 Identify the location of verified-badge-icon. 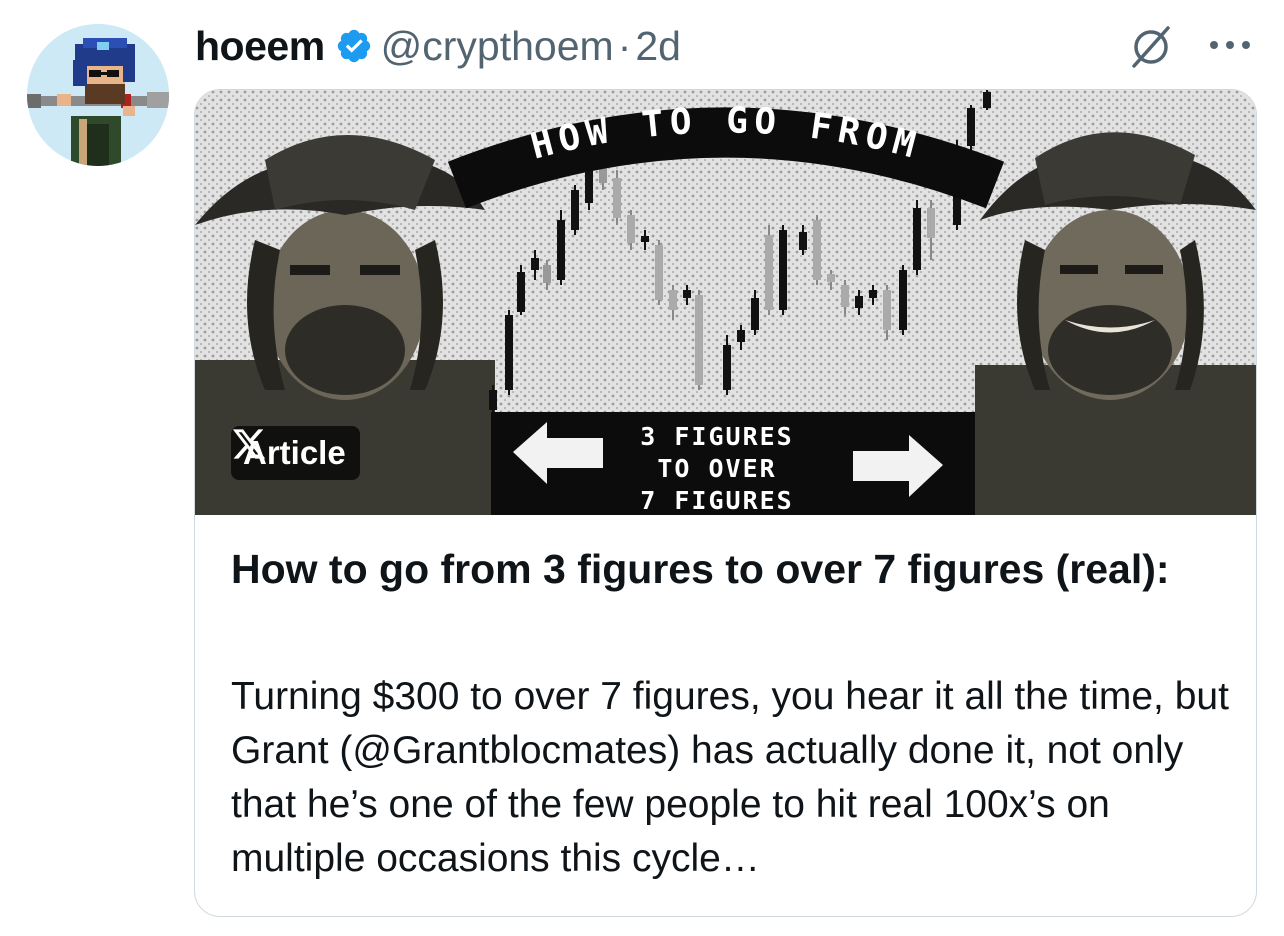
(353, 46).